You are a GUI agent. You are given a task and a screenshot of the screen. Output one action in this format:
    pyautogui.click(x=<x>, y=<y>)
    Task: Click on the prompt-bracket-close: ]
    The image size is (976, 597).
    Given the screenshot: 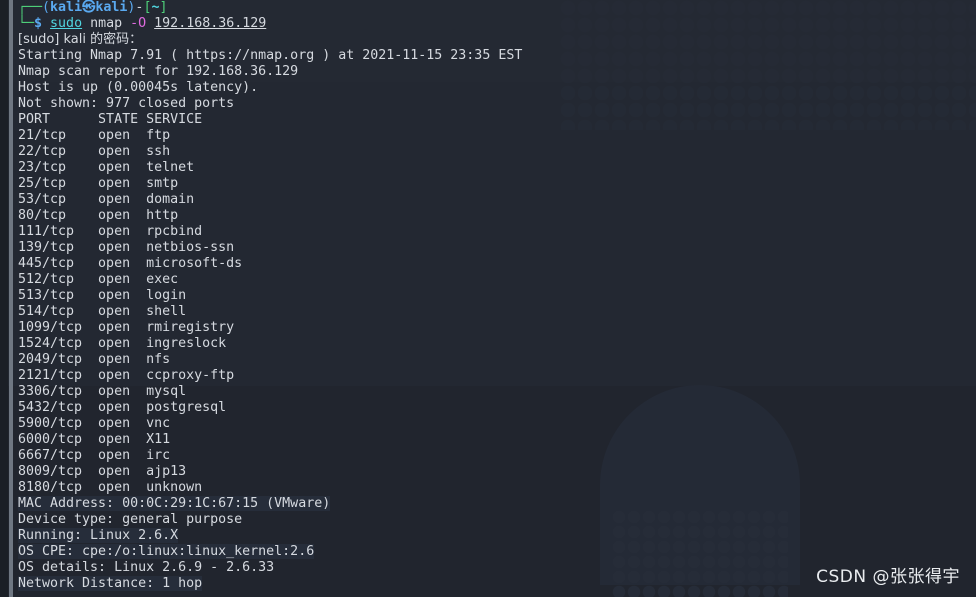 What is the action you would take?
    pyautogui.click(x=163, y=7)
    